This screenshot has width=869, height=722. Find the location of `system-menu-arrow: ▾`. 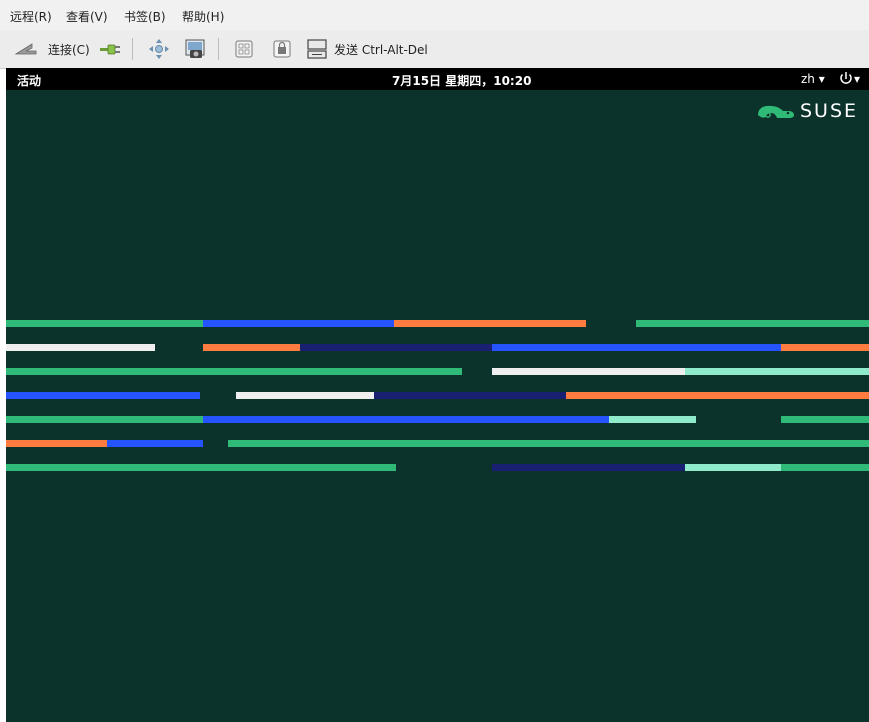

system-menu-arrow: ▾ is located at coordinates (857, 79).